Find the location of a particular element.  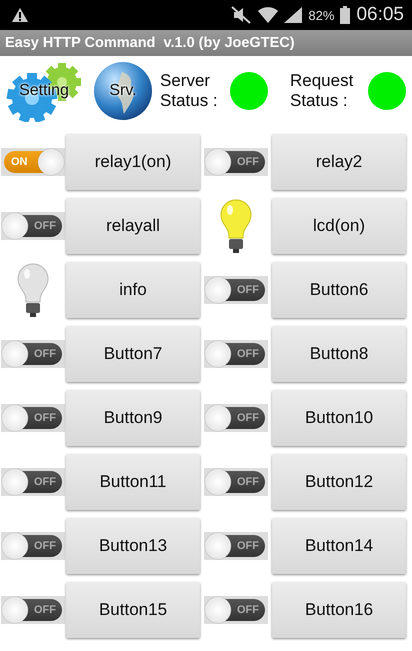

battery-icon is located at coordinates (345, 15).